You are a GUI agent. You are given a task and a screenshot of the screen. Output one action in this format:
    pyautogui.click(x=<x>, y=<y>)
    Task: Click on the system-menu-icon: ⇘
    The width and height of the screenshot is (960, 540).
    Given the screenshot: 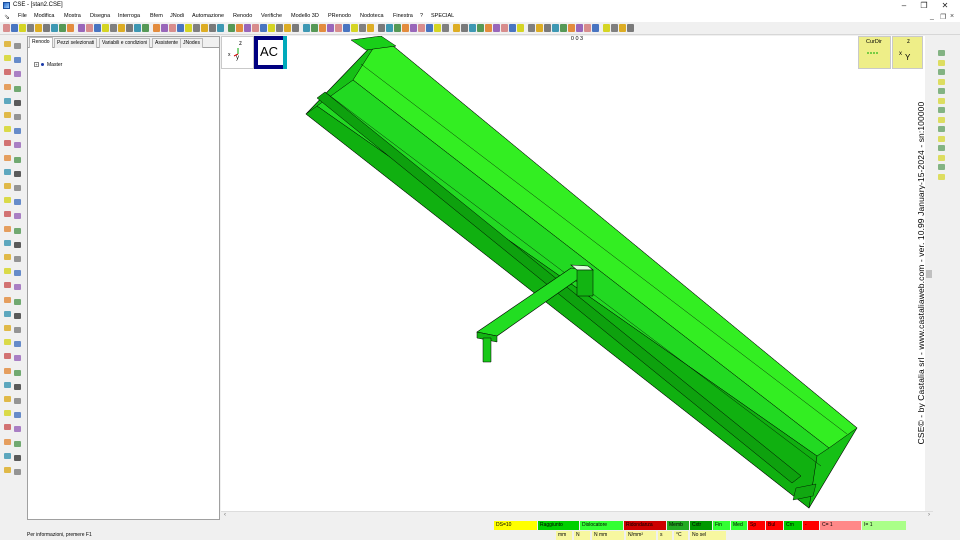 What is the action you would take?
    pyautogui.click(x=7, y=17)
    